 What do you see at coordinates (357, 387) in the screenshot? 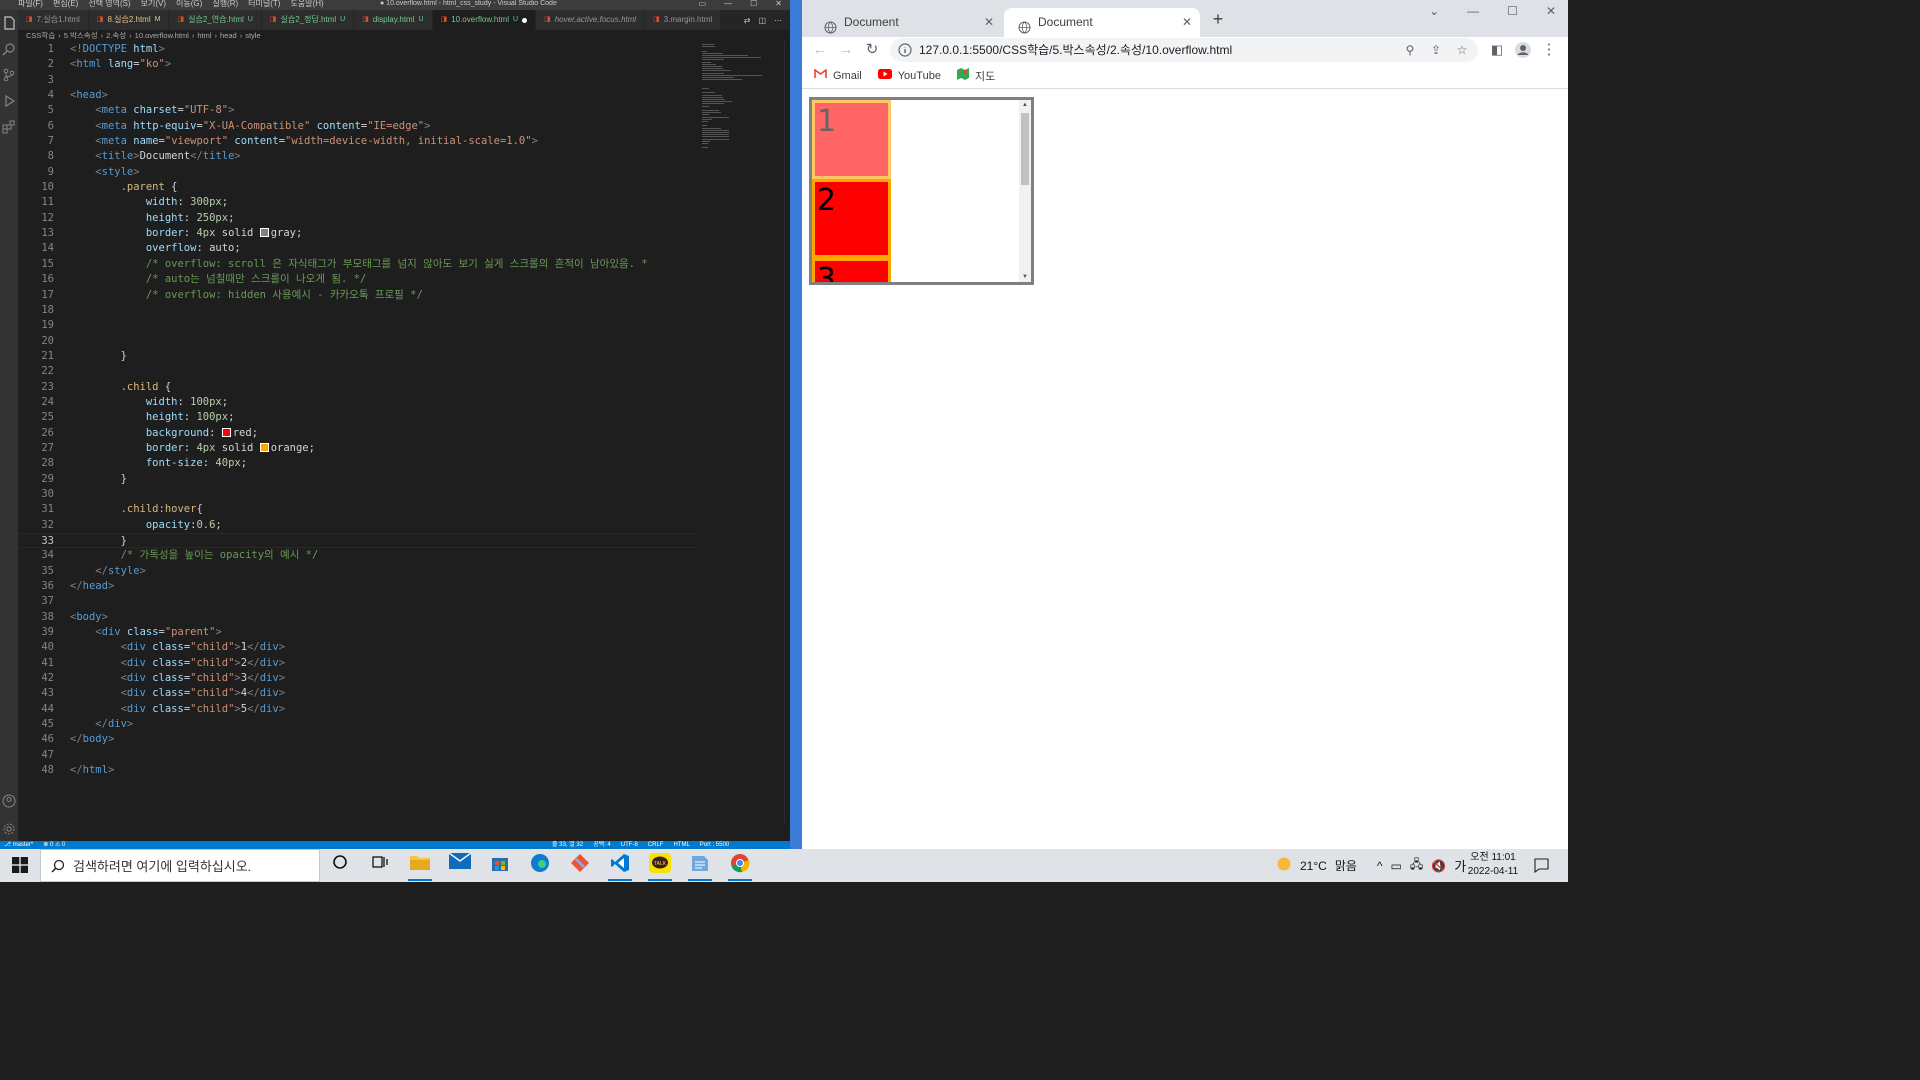
I see `code-line: 23 .child {` at bounding box center [357, 387].